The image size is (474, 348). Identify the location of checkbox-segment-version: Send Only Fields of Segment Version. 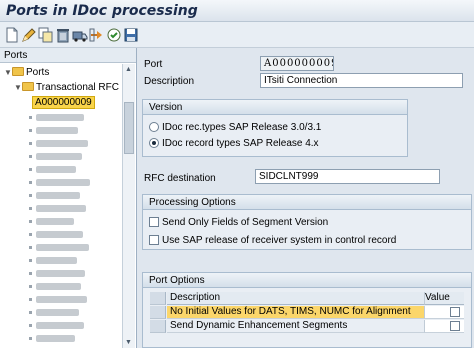
(238, 222).